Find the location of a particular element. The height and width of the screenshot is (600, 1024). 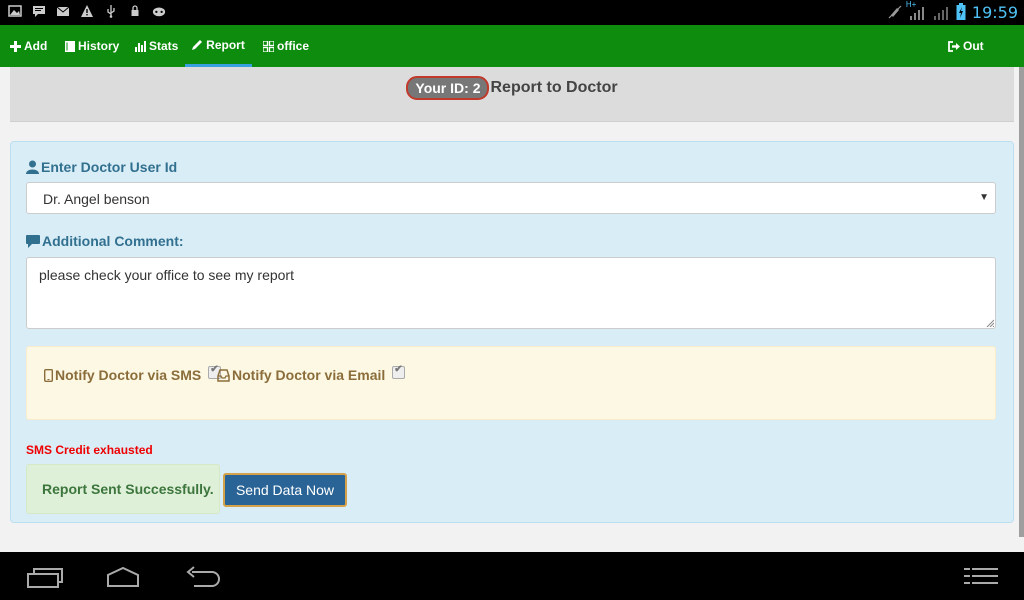

doctor-id-label-text: Enter Doctor User Id is located at coordinates (109, 167).